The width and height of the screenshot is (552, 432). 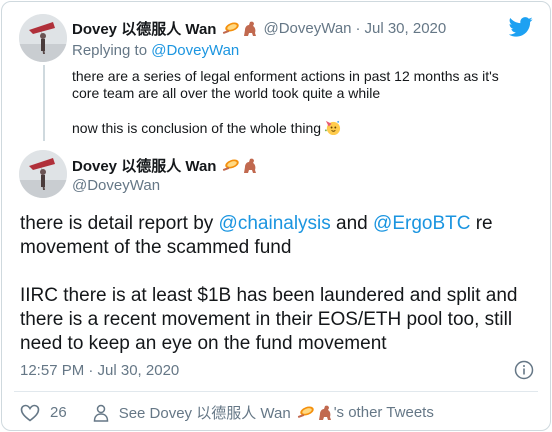 I want to click on main-name-row: Dovey 以德服人 Wan, so click(x=165, y=165).